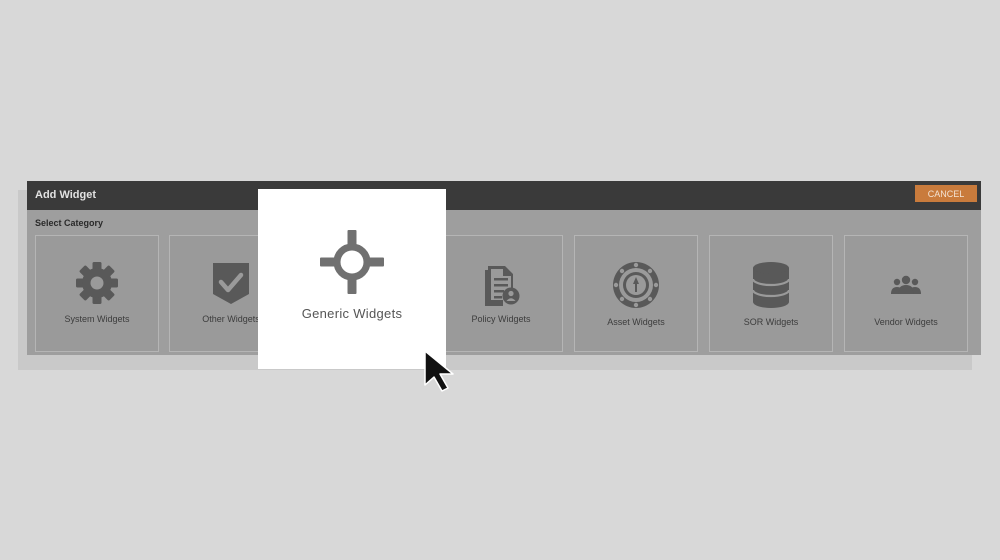 The width and height of the screenshot is (1000, 560). Describe the element at coordinates (946, 193) in the screenshot. I see `cancel-button: CANCEL` at that location.